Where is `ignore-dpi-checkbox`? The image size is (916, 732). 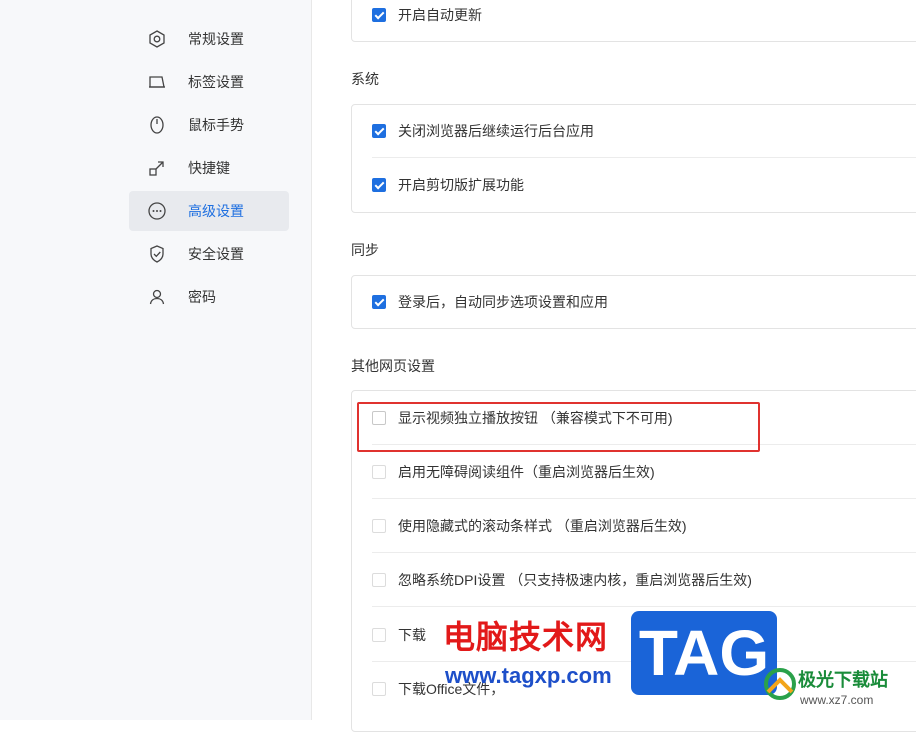 ignore-dpi-checkbox is located at coordinates (379, 580).